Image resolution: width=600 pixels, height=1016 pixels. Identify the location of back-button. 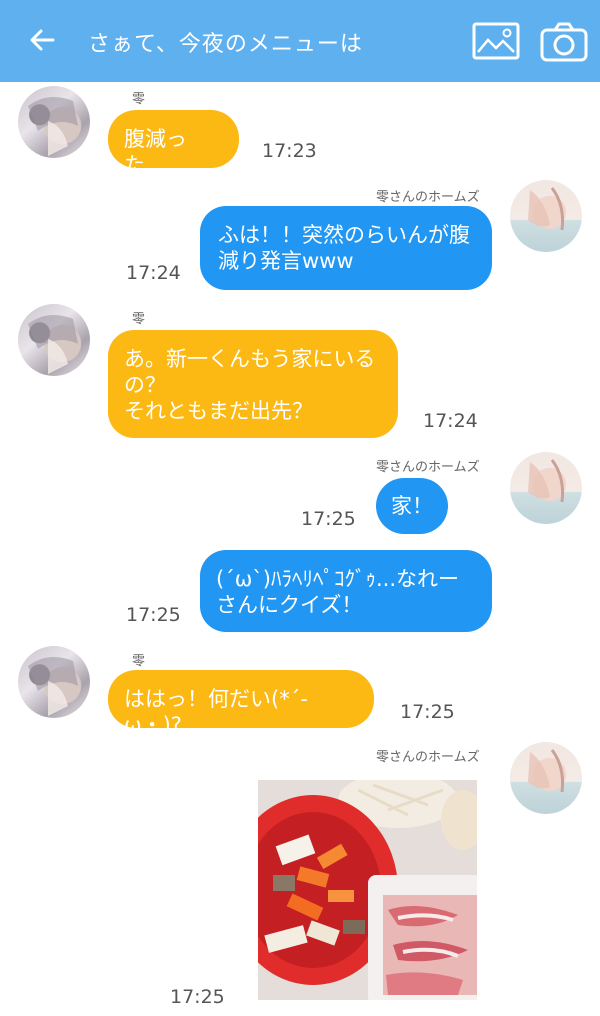
(42, 40).